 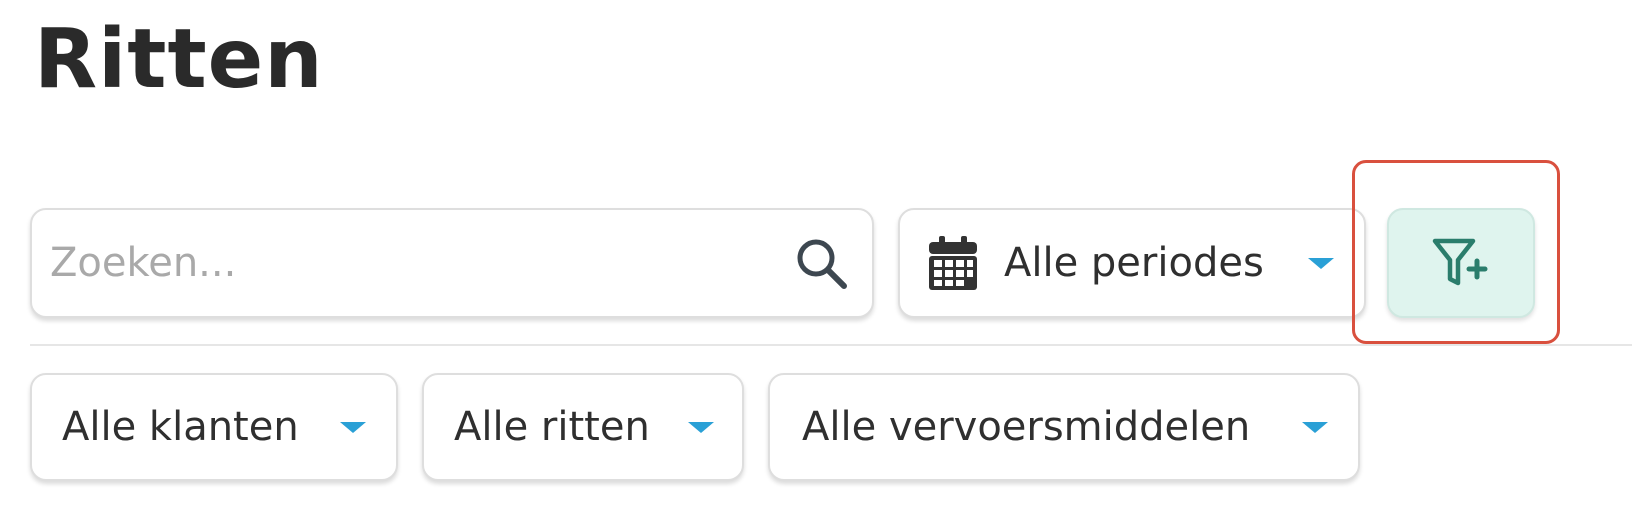 I want to click on customers-filter-label: Alle klanten, so click(x=180, y=427).